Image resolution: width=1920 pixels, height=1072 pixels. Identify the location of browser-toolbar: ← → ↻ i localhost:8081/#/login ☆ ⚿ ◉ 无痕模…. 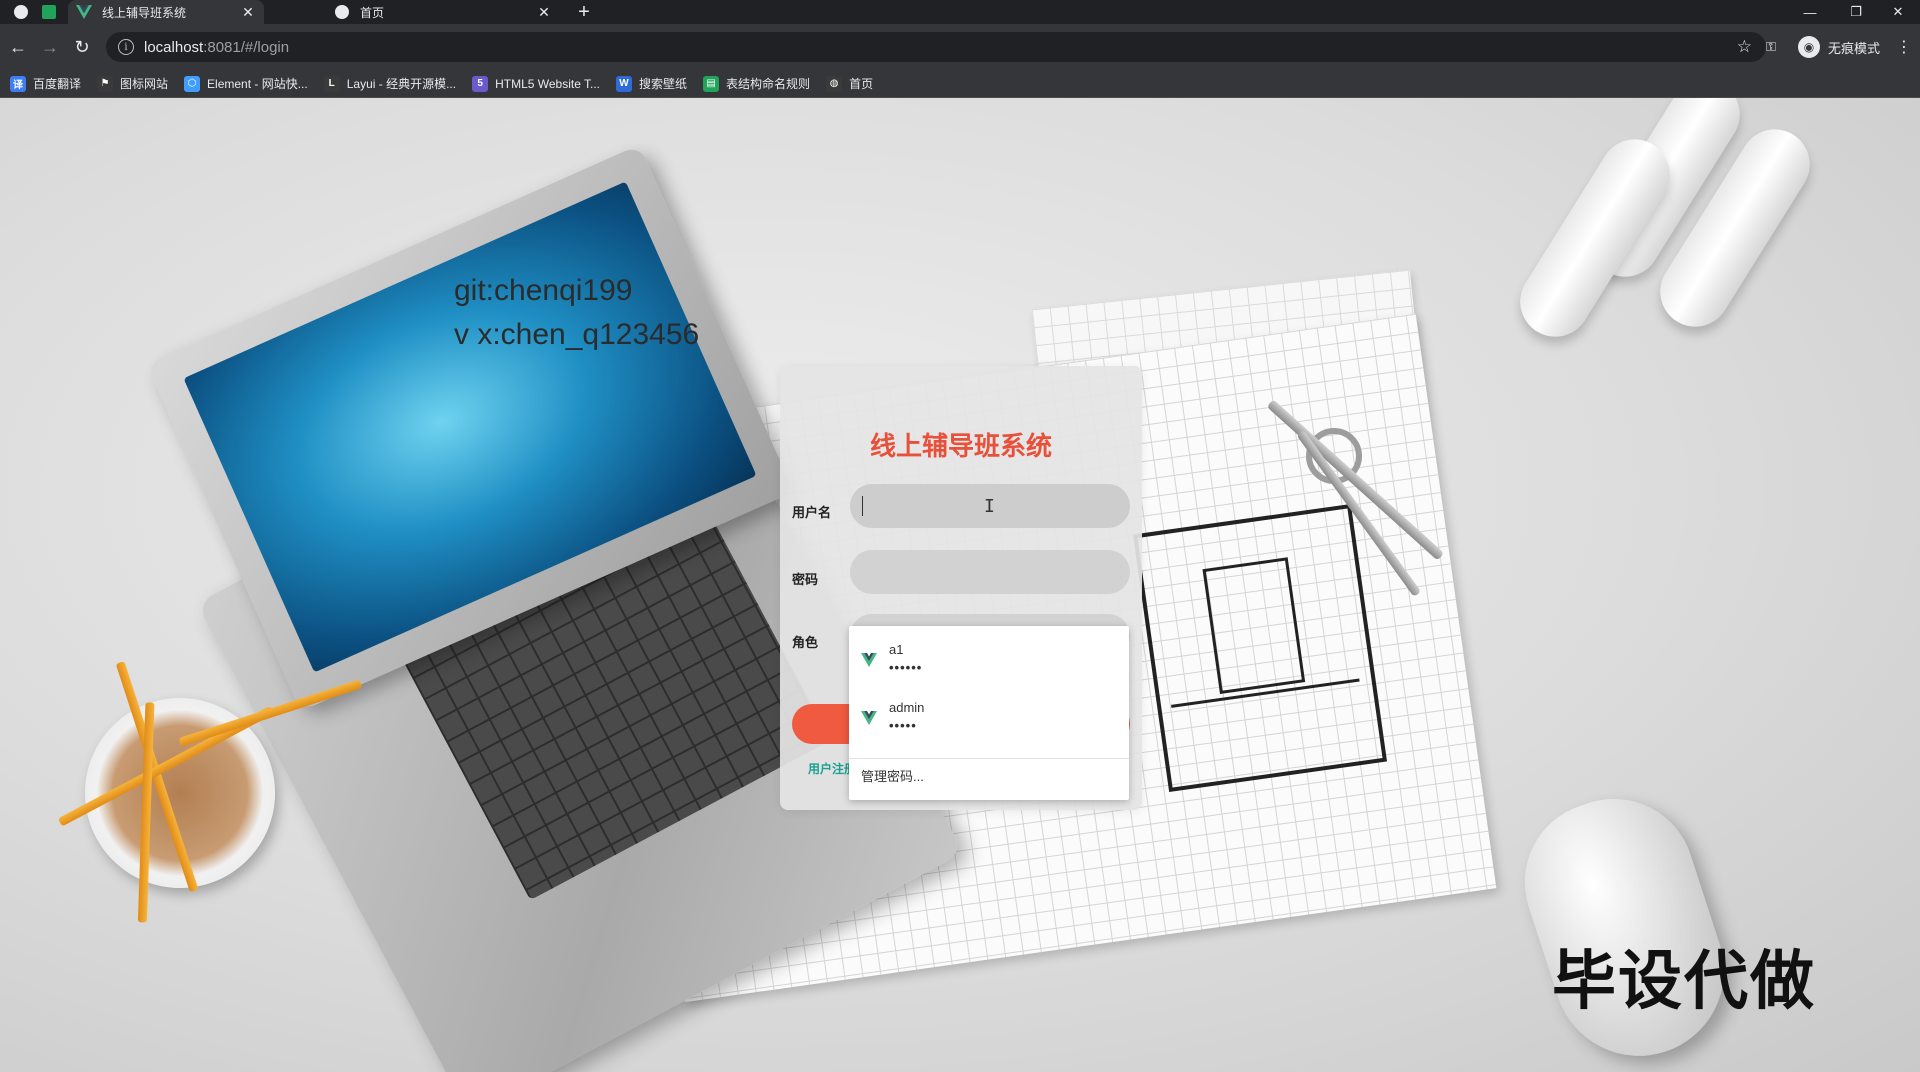
(960, 47).